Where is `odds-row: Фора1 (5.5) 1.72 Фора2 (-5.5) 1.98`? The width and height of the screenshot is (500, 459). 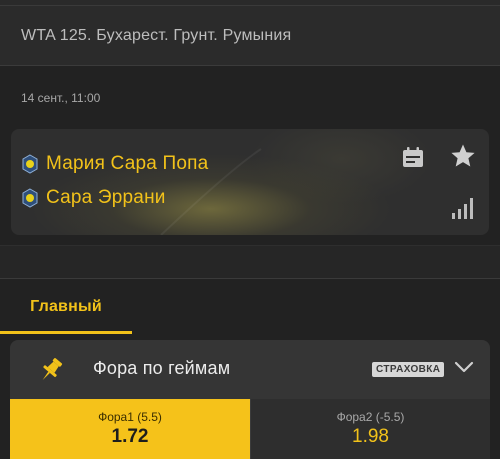 odds-row: Фора1 (5.5) 1.72 Фора2 (-5.5) 1.98 is located at coordinates (250, 429).